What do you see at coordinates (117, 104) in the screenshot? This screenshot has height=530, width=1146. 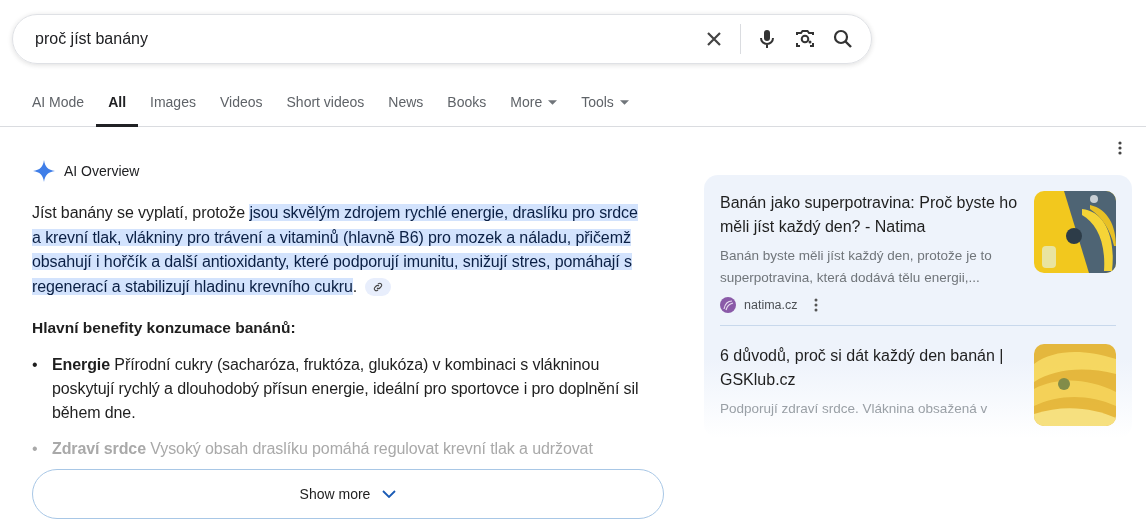 I see `tab: All` at bounding box center [117, 104].